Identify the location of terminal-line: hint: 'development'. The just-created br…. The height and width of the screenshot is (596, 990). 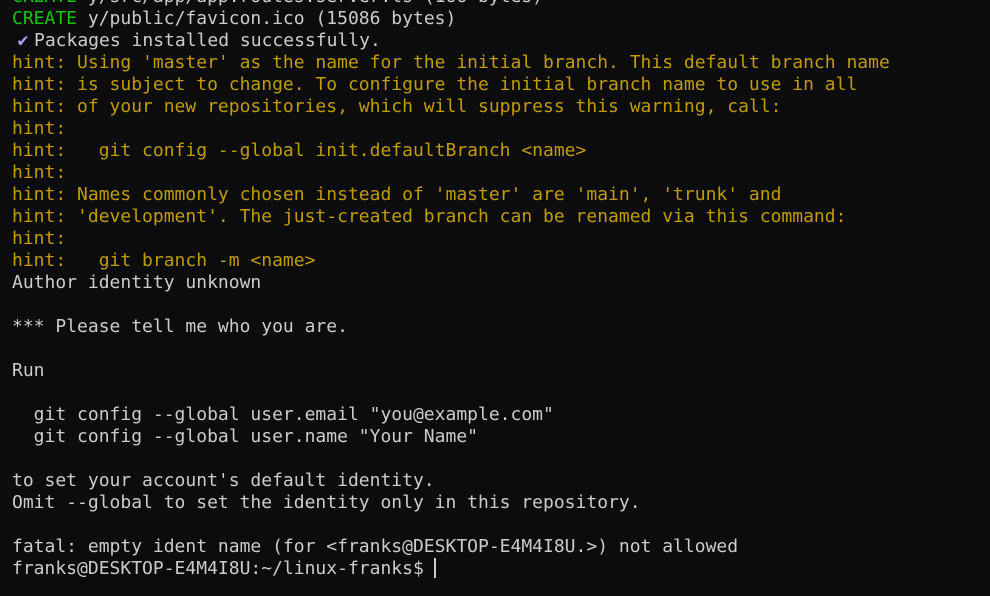
(501, 217).